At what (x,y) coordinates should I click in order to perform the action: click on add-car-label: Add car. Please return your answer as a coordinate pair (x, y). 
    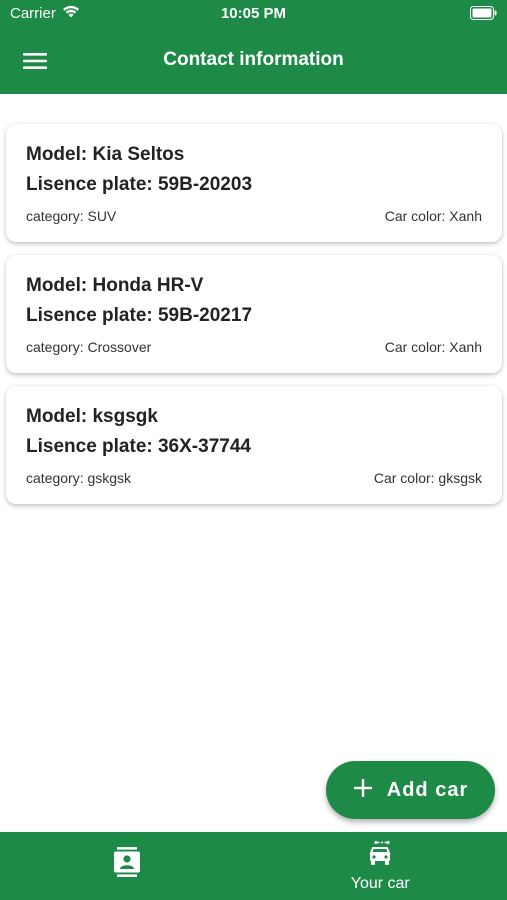
    Looking at the image, I should click on (427, 789).